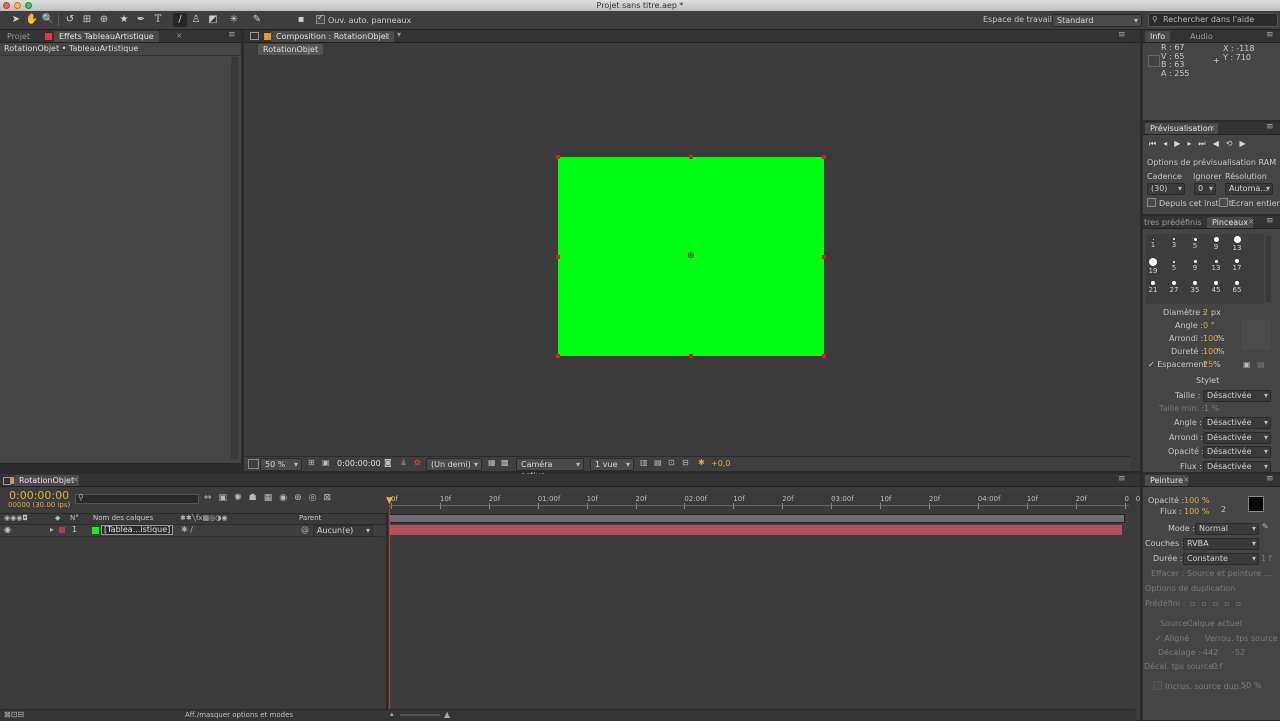  Describe the element at coordinates (1237, 467) in the screenshot. I see `flow-stylus-select: Désactivée` at that location.